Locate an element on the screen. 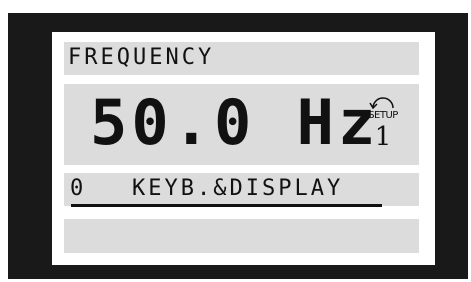 This screenshot has width=471, height=282. menu-index: 0 is located at coordinates (77, 188).